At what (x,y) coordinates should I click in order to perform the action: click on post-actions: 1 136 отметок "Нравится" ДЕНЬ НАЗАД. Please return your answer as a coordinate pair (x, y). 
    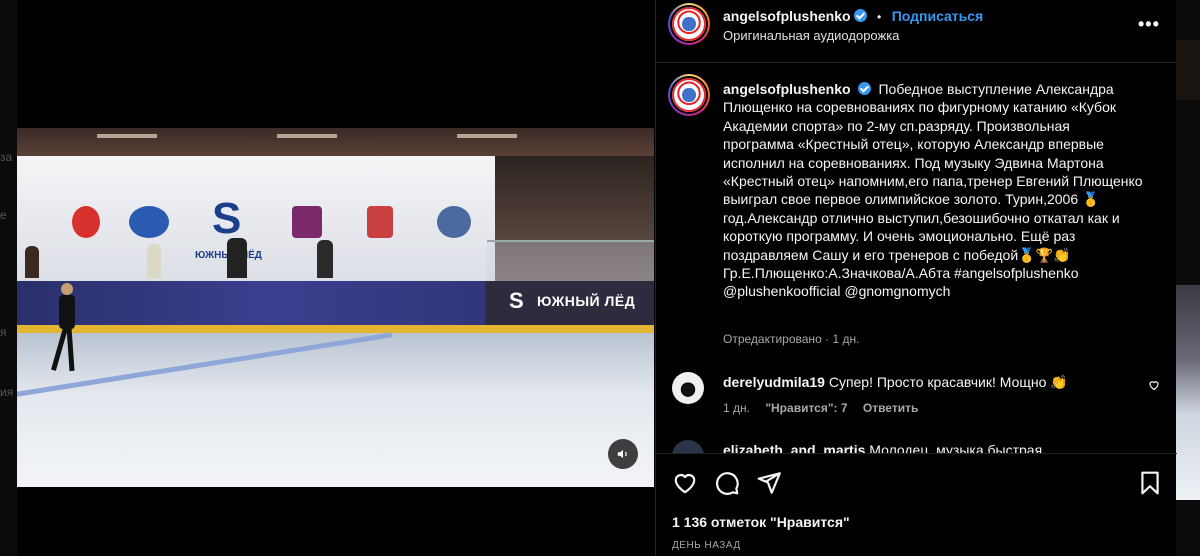
    Looking at the image, I should click on (916, 504).